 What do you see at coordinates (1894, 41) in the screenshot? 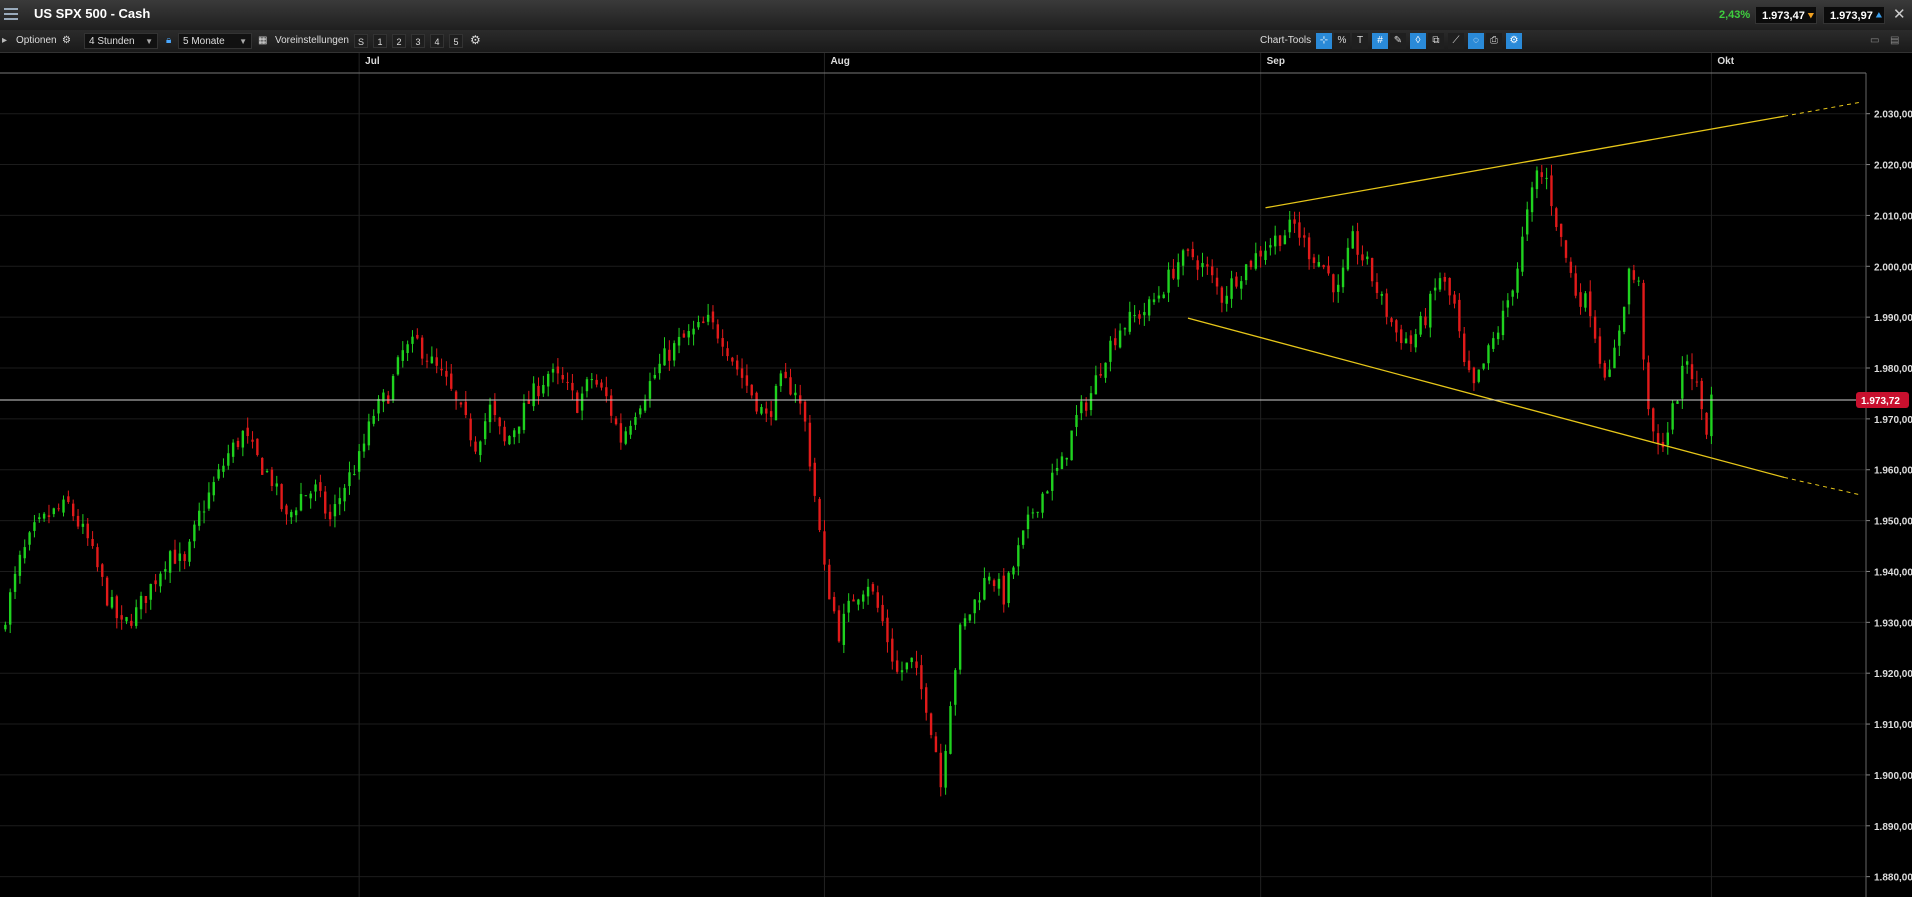
I see `maximize-pane-icon: ▤` at bounding box center [1894, 41].